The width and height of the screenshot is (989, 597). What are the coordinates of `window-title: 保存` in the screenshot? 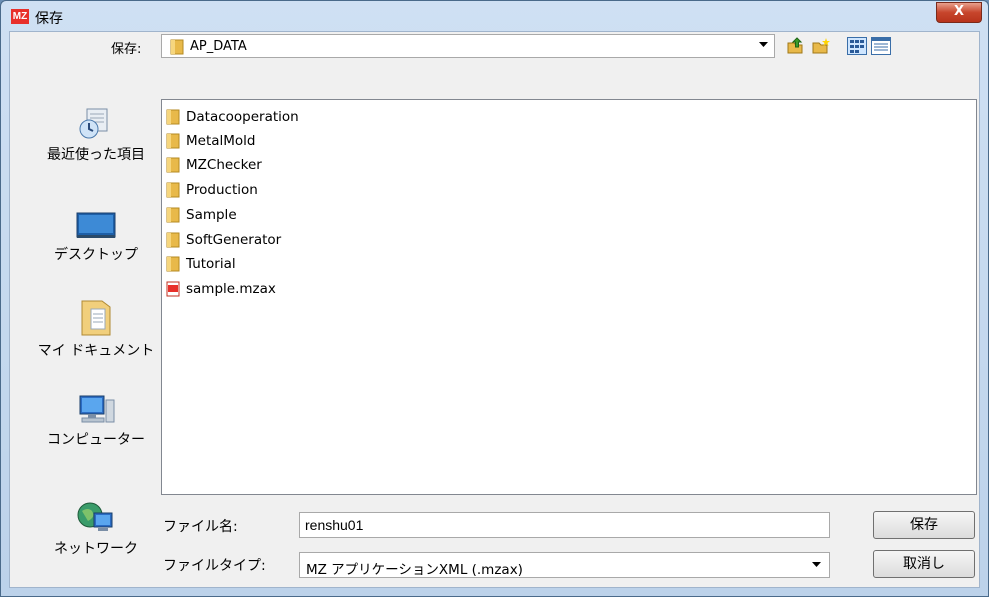 It's located at (49, 19).